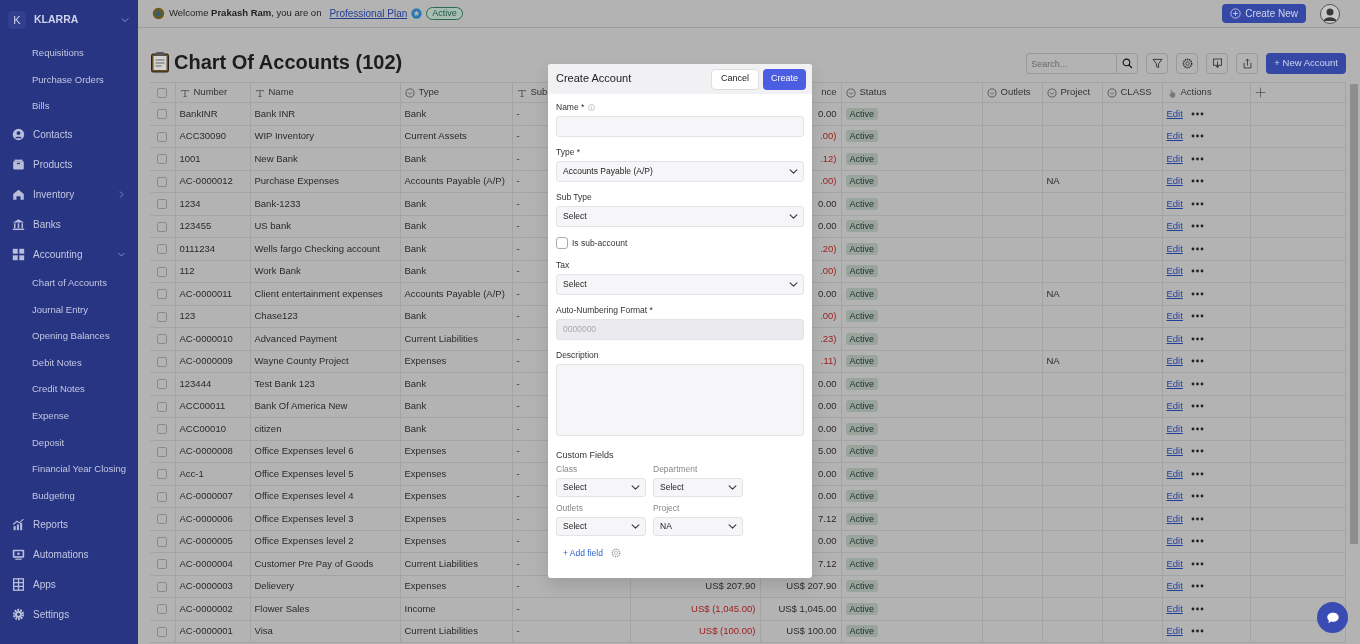  I want to click on cancel-button: Cancel, so click(734, 79).